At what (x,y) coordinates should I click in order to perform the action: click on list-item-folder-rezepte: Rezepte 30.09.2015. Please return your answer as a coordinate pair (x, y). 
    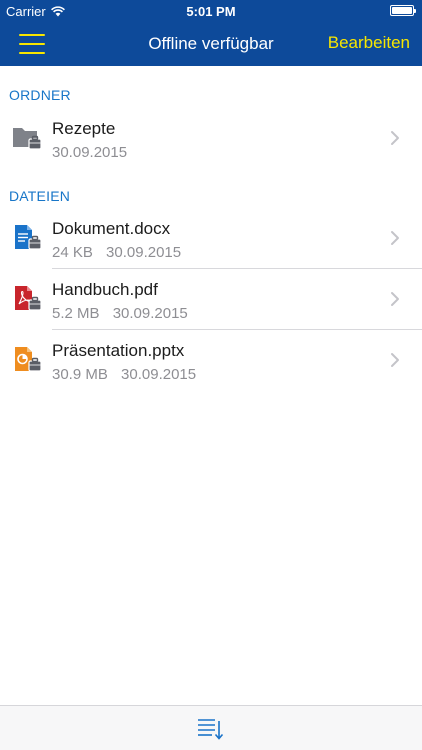
    Looking at the image, I should click on (211, 138).